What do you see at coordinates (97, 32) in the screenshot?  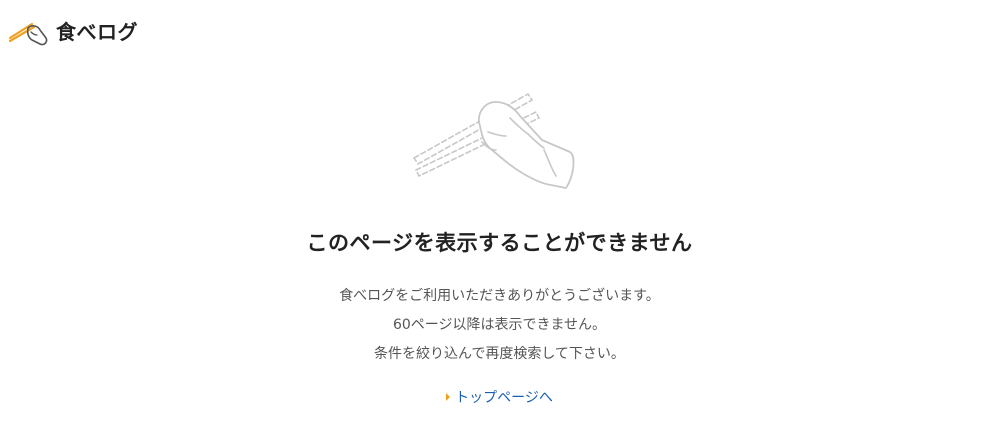 I see `logo-text: 食べログ` at bounding box center [97, 32].